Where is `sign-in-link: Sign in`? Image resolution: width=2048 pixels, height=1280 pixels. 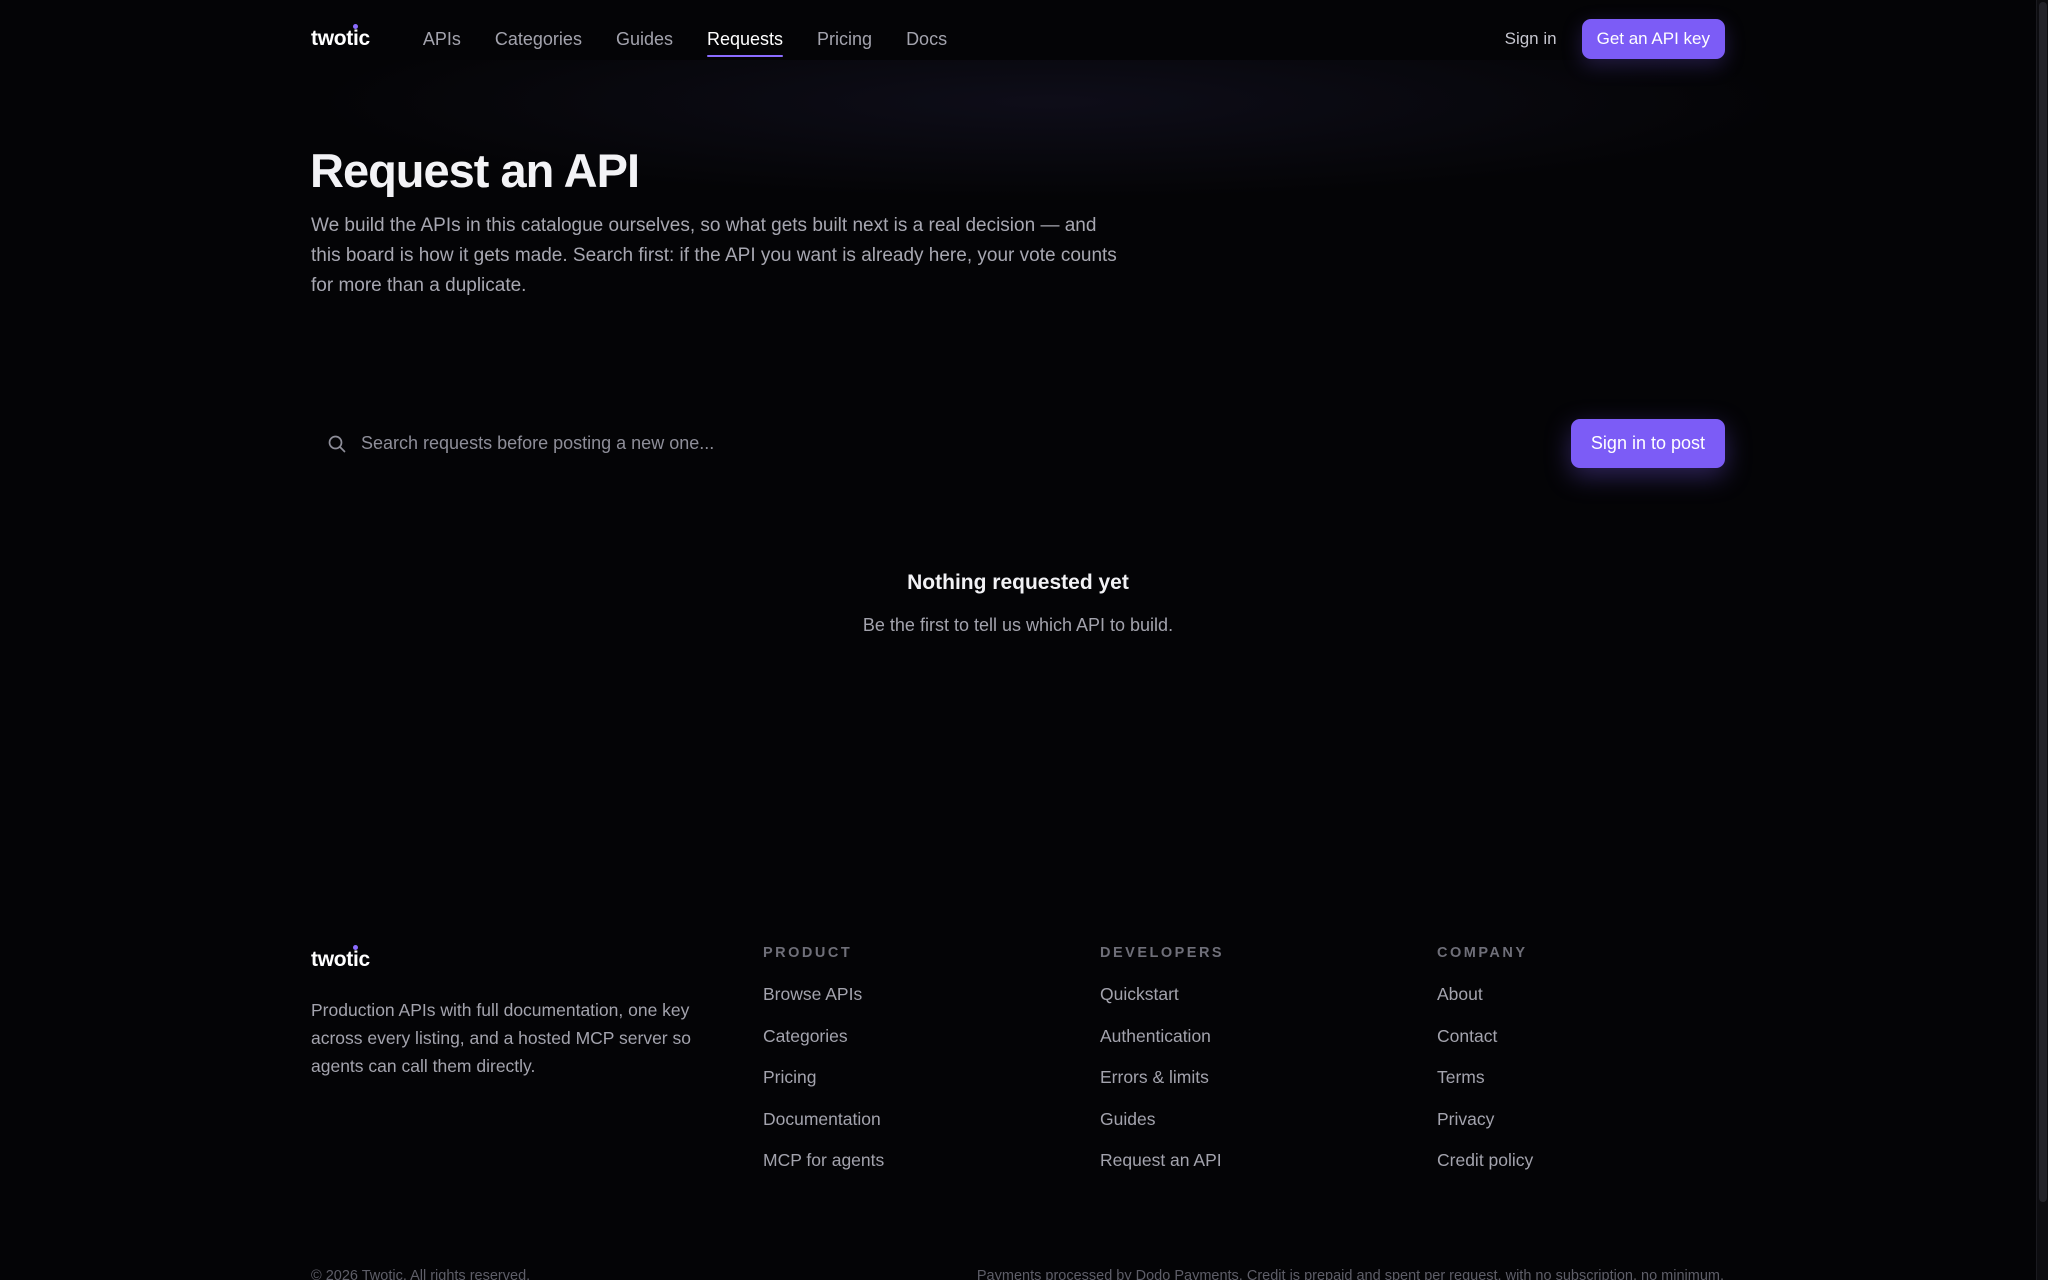 sign-in-link: Sign in is located at coordinates (1531, 39).